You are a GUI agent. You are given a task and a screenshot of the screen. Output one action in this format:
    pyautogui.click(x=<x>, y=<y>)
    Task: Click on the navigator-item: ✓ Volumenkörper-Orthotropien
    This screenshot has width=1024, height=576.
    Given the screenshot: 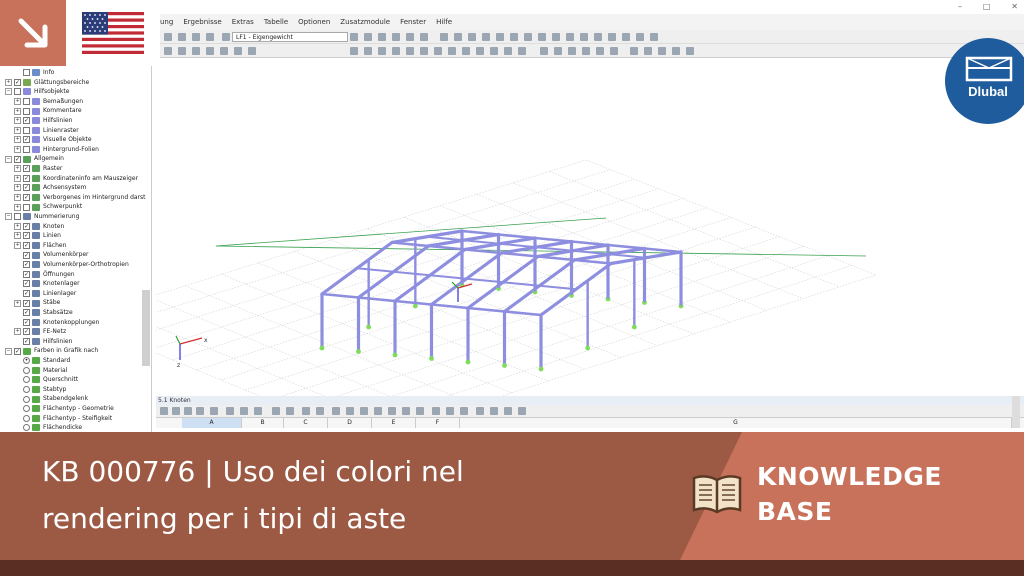 What is the action you would take?
    pyautogui.click(x=71, y=265)
    